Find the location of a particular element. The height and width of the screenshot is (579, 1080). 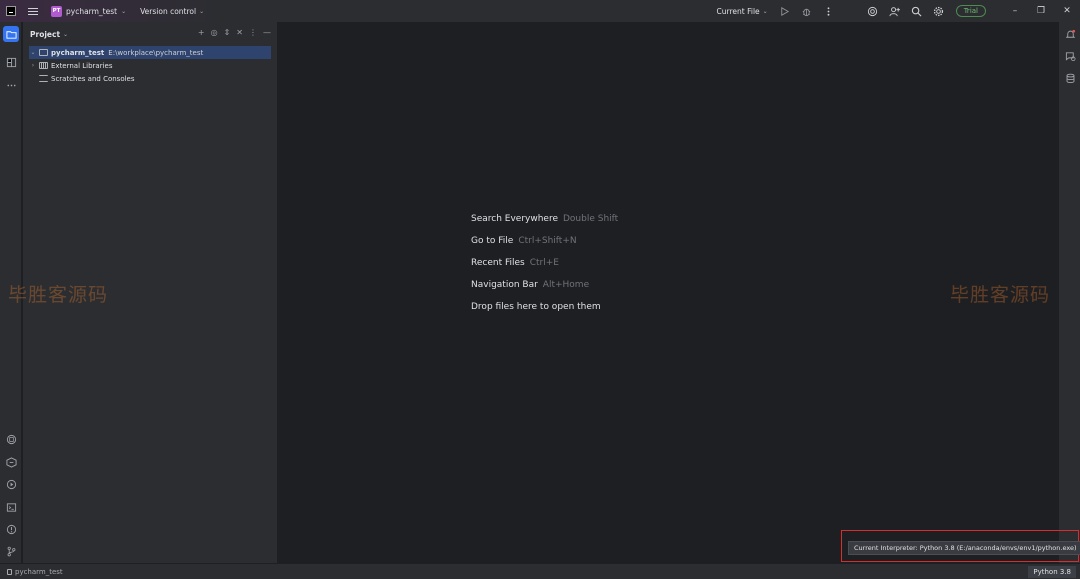

new-file-icon: + is located at coordinates (201, 32).